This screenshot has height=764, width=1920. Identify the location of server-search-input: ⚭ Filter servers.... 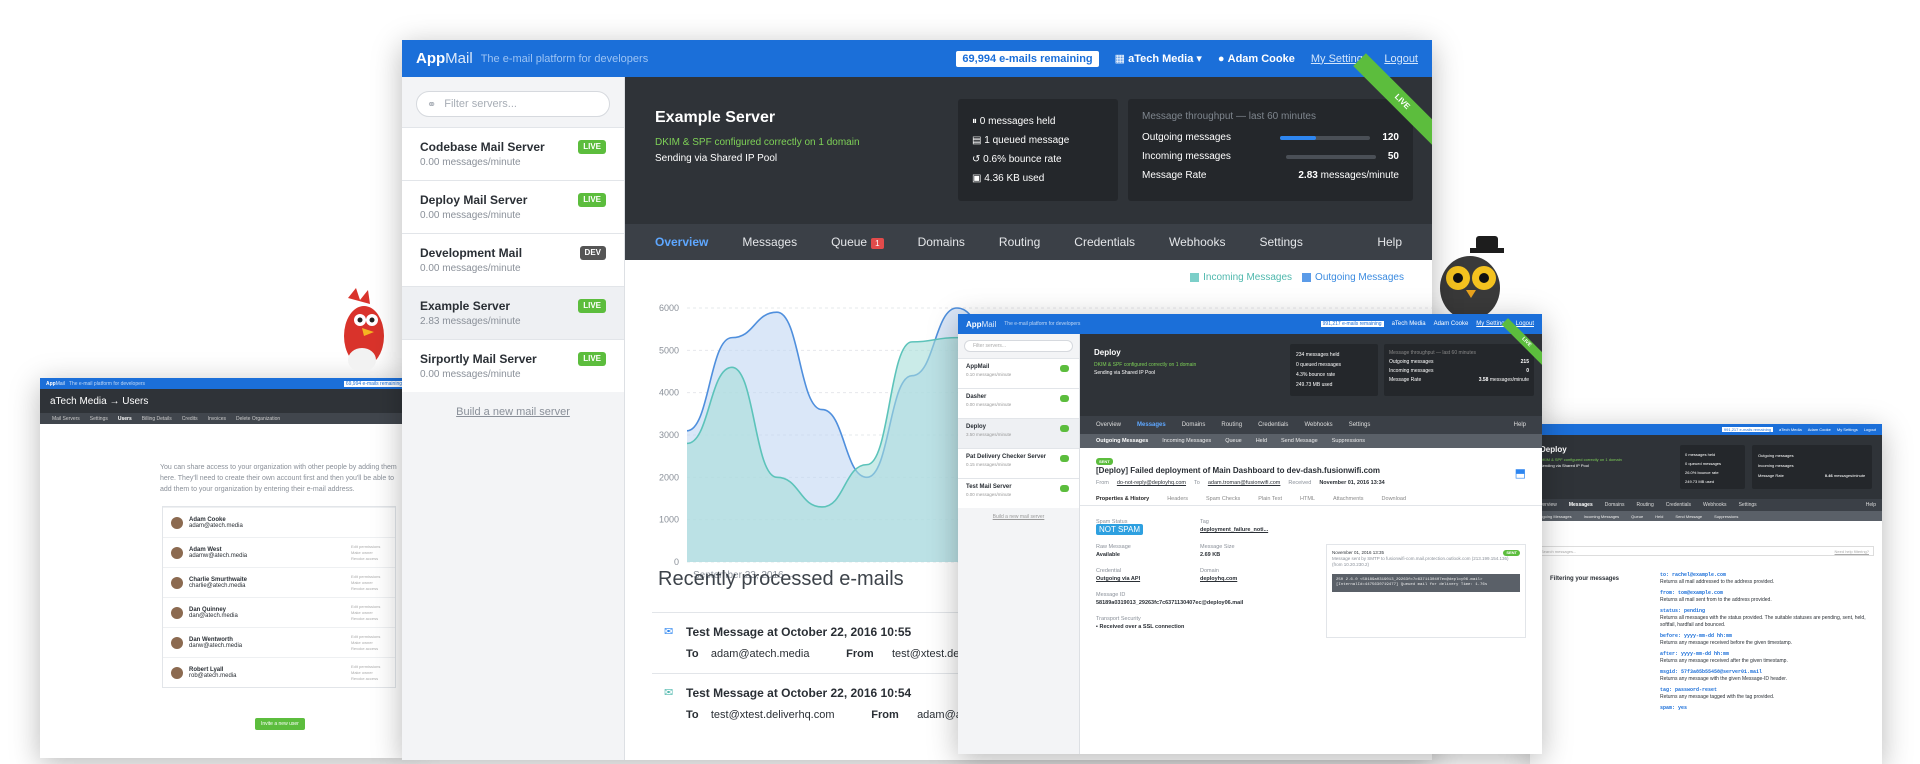
(513, 104).